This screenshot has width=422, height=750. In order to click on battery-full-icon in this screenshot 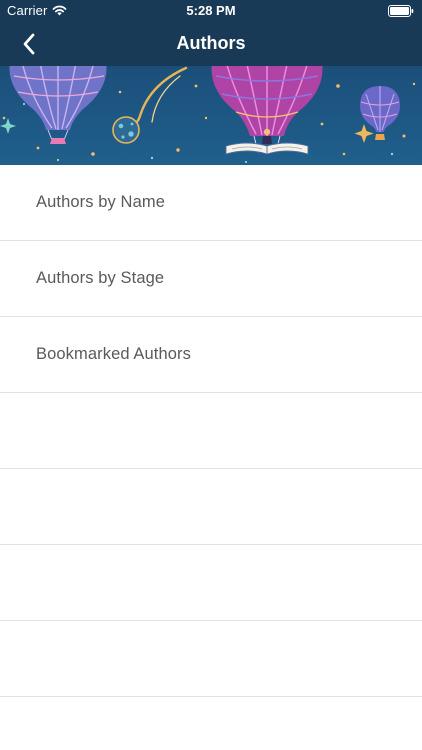, I will do `click(401, 11)`.